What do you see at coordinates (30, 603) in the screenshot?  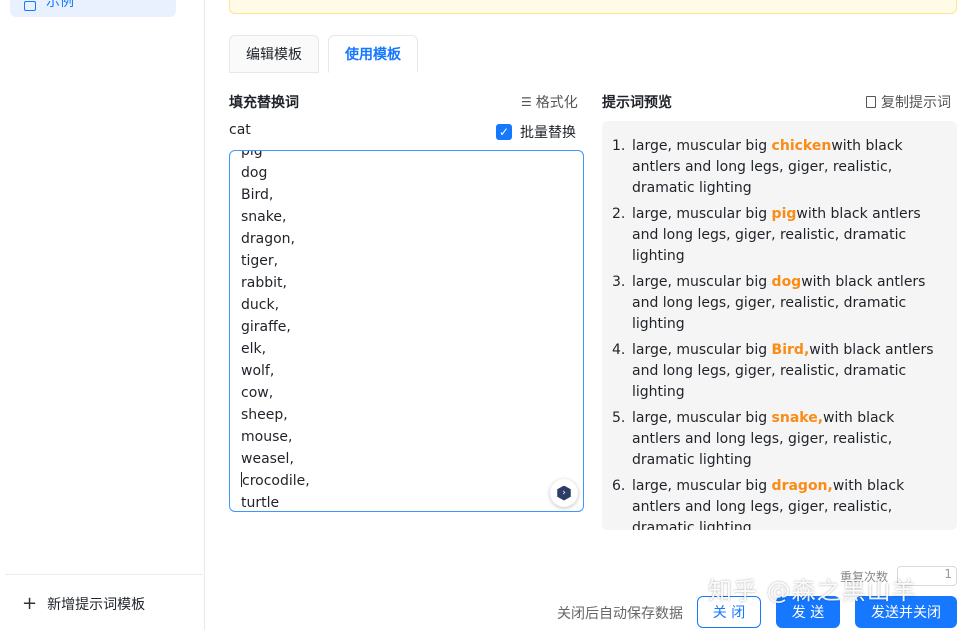 I see `plus-icon: +` at bounding box center [30, 603].